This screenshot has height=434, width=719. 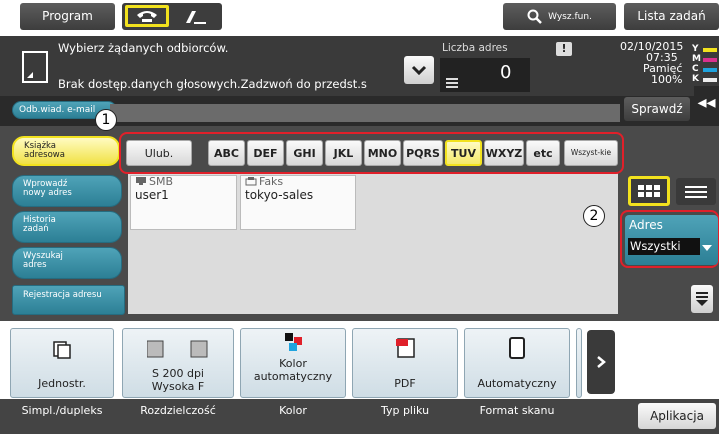 I want to click on sidebar-item-address-book: Książka adresowa, so click(x=66, y=151).